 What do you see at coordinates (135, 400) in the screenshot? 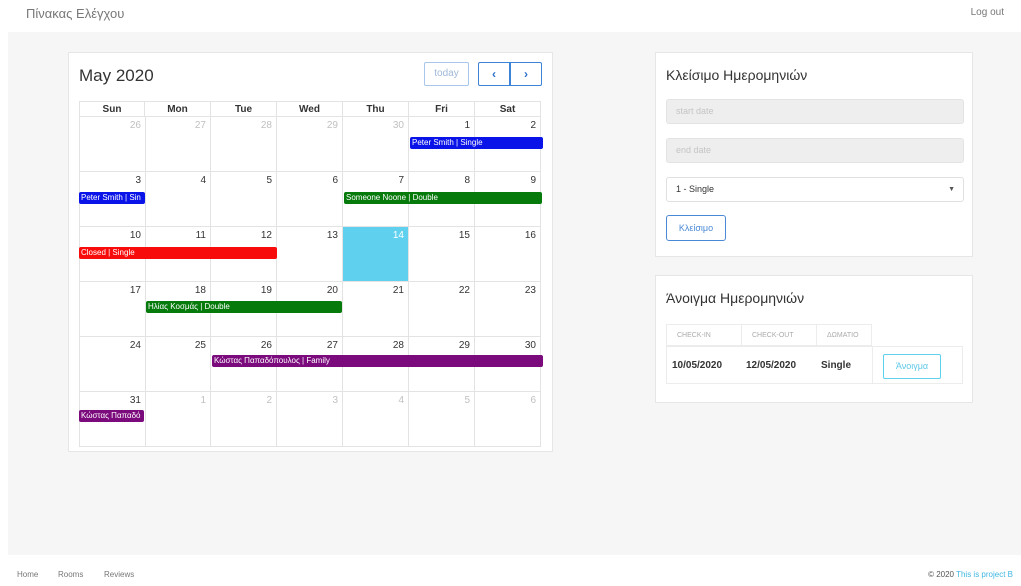
I see `day-number: 31` at bounding box center [135, 400].